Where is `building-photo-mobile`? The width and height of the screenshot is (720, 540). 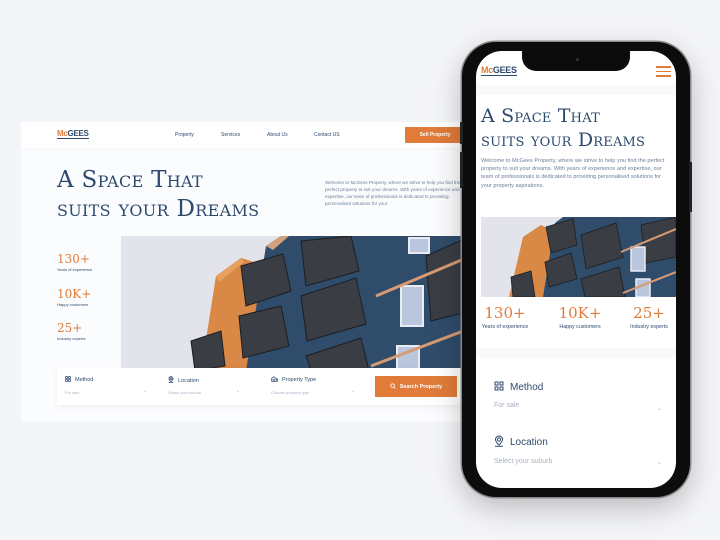
building-photo-mobile is located at coordinates (578, 257).